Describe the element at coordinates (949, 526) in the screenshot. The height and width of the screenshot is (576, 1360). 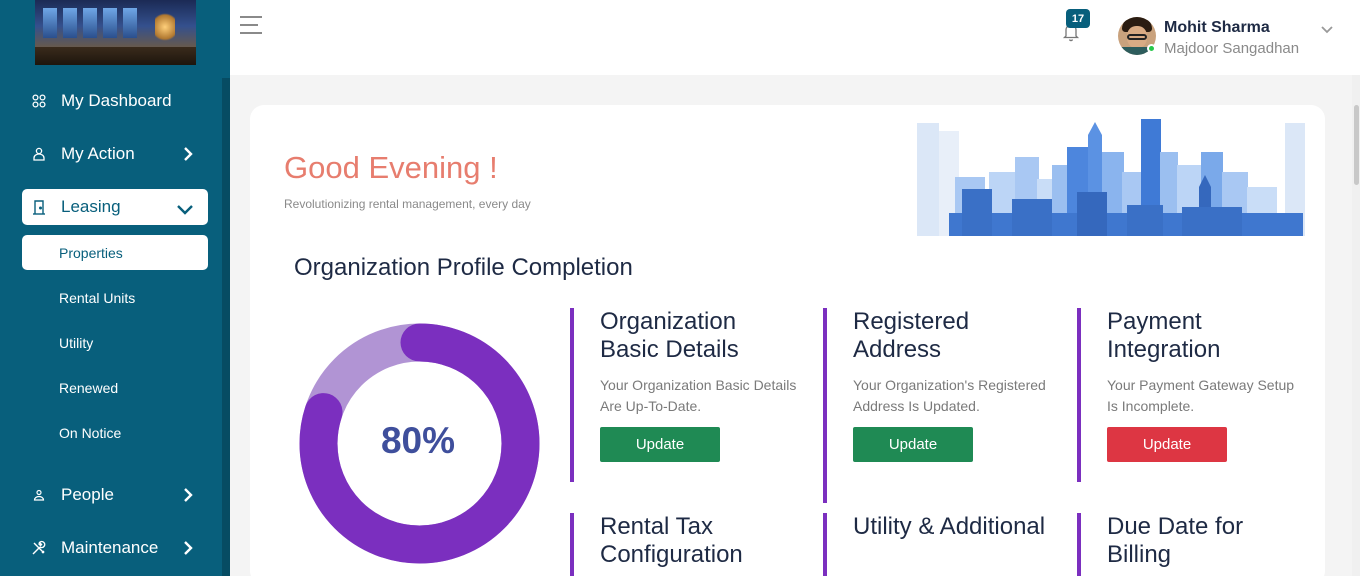
I see `tile-title: Utility & Additional` at that location.